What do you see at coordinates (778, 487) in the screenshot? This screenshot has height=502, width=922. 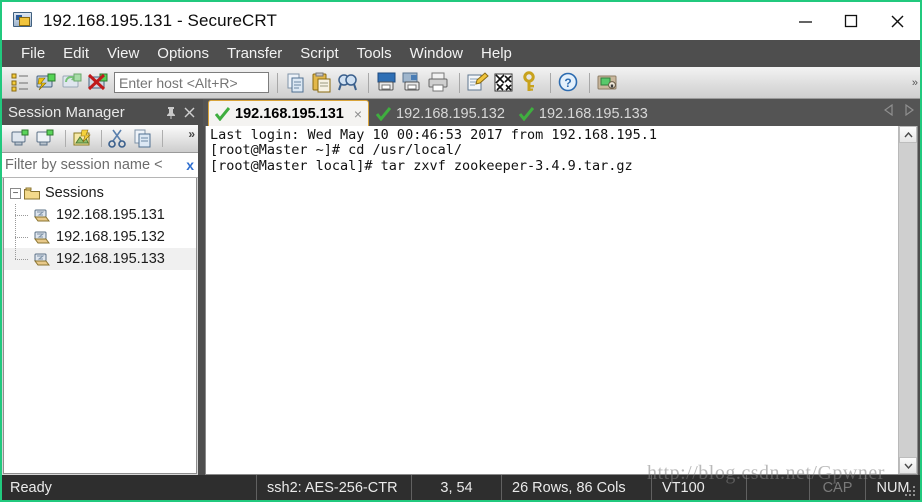 I see `status-spacer` at bounding box center [778, 487].